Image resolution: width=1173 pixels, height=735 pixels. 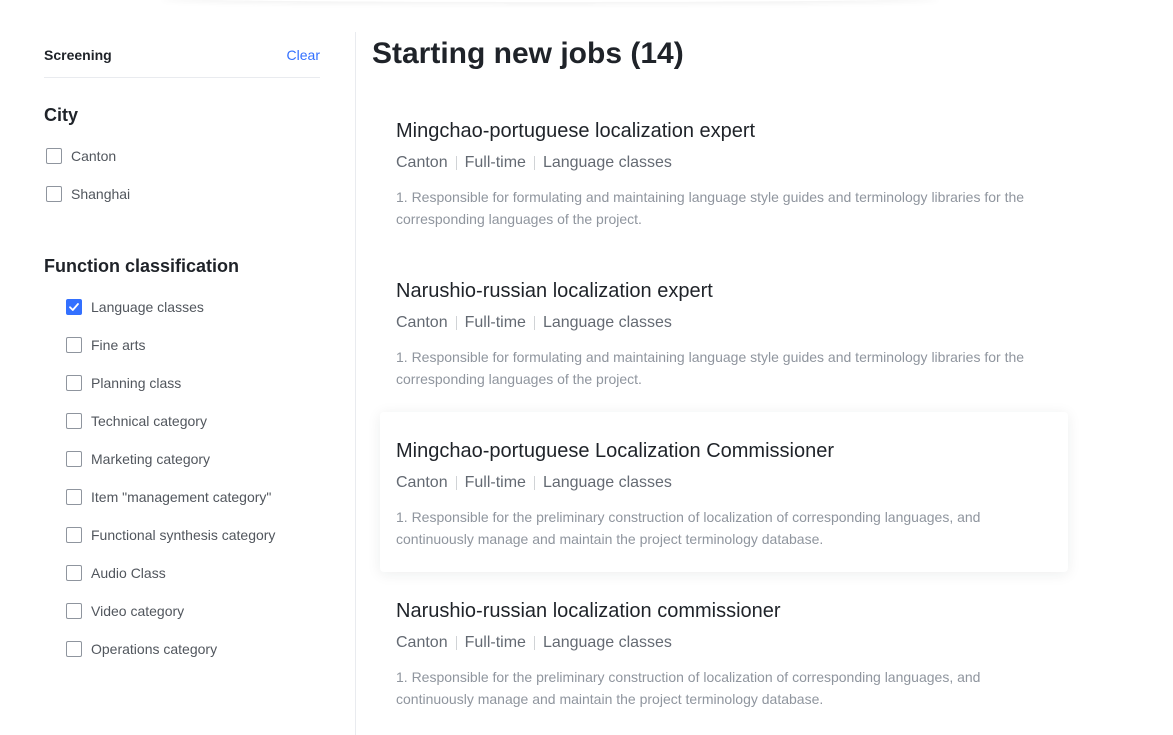 I want to click on option-label: Technical category, so click(x=149, y=421).